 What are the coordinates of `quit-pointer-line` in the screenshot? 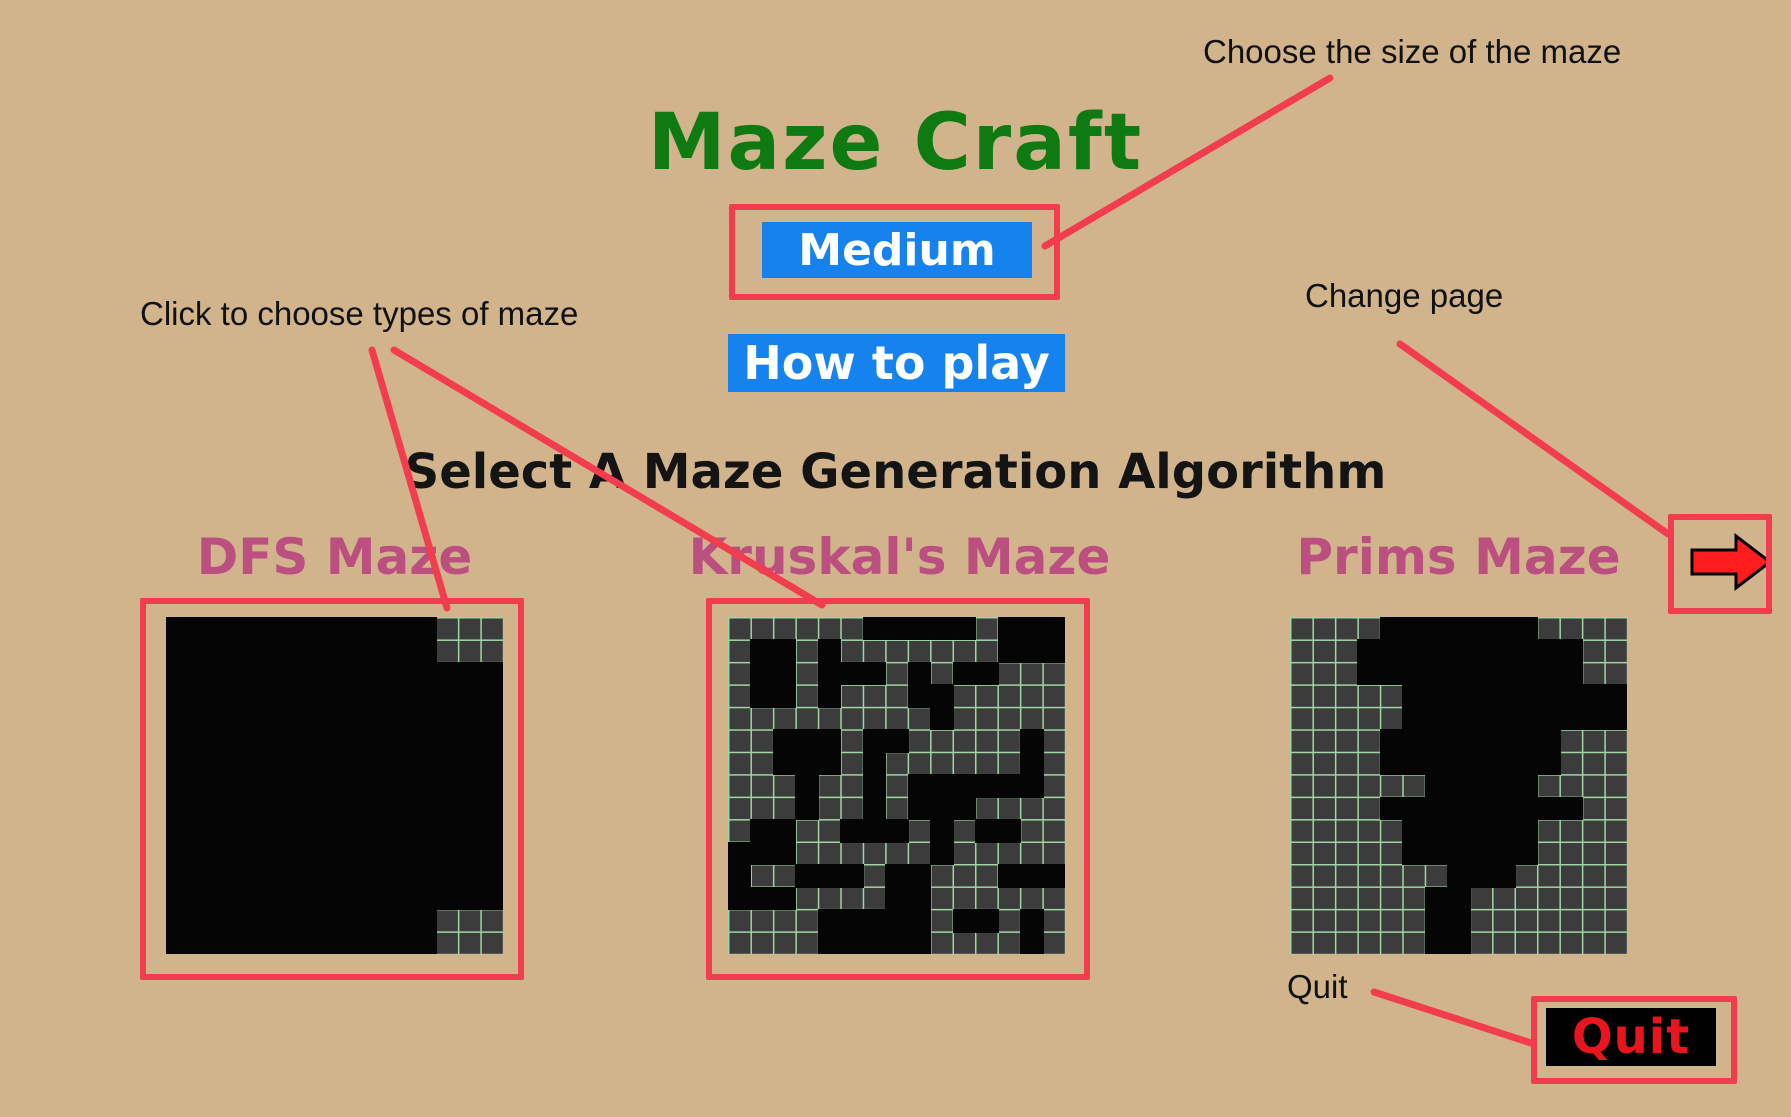 It's located at (1452, 1017).